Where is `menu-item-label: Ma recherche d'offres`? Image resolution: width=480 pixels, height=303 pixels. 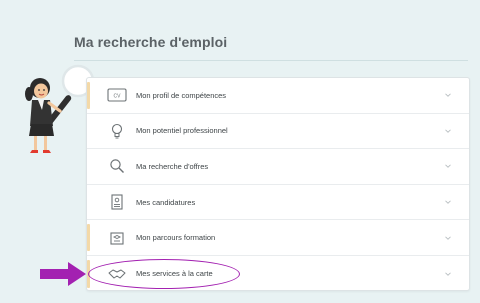
menu-item-label: Ma recherche d'offres is located at coordinates (172, 166).